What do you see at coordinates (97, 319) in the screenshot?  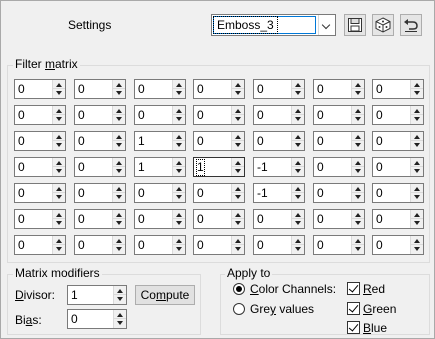 I see `bias-stepper: 0` at bounding box center [97, 319].